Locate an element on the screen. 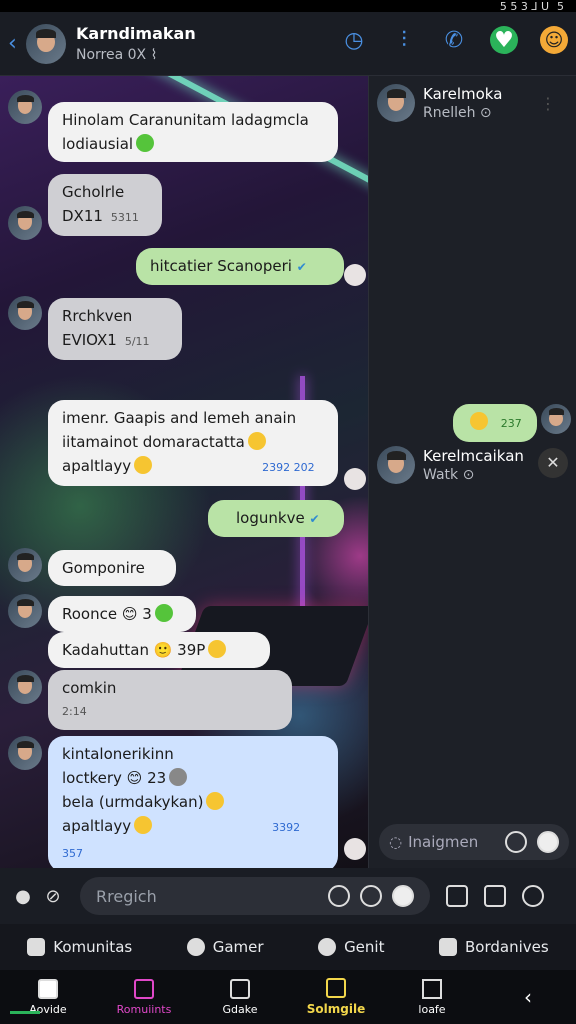  chat-title: Karndimakan is located at coordinates (136, 33).